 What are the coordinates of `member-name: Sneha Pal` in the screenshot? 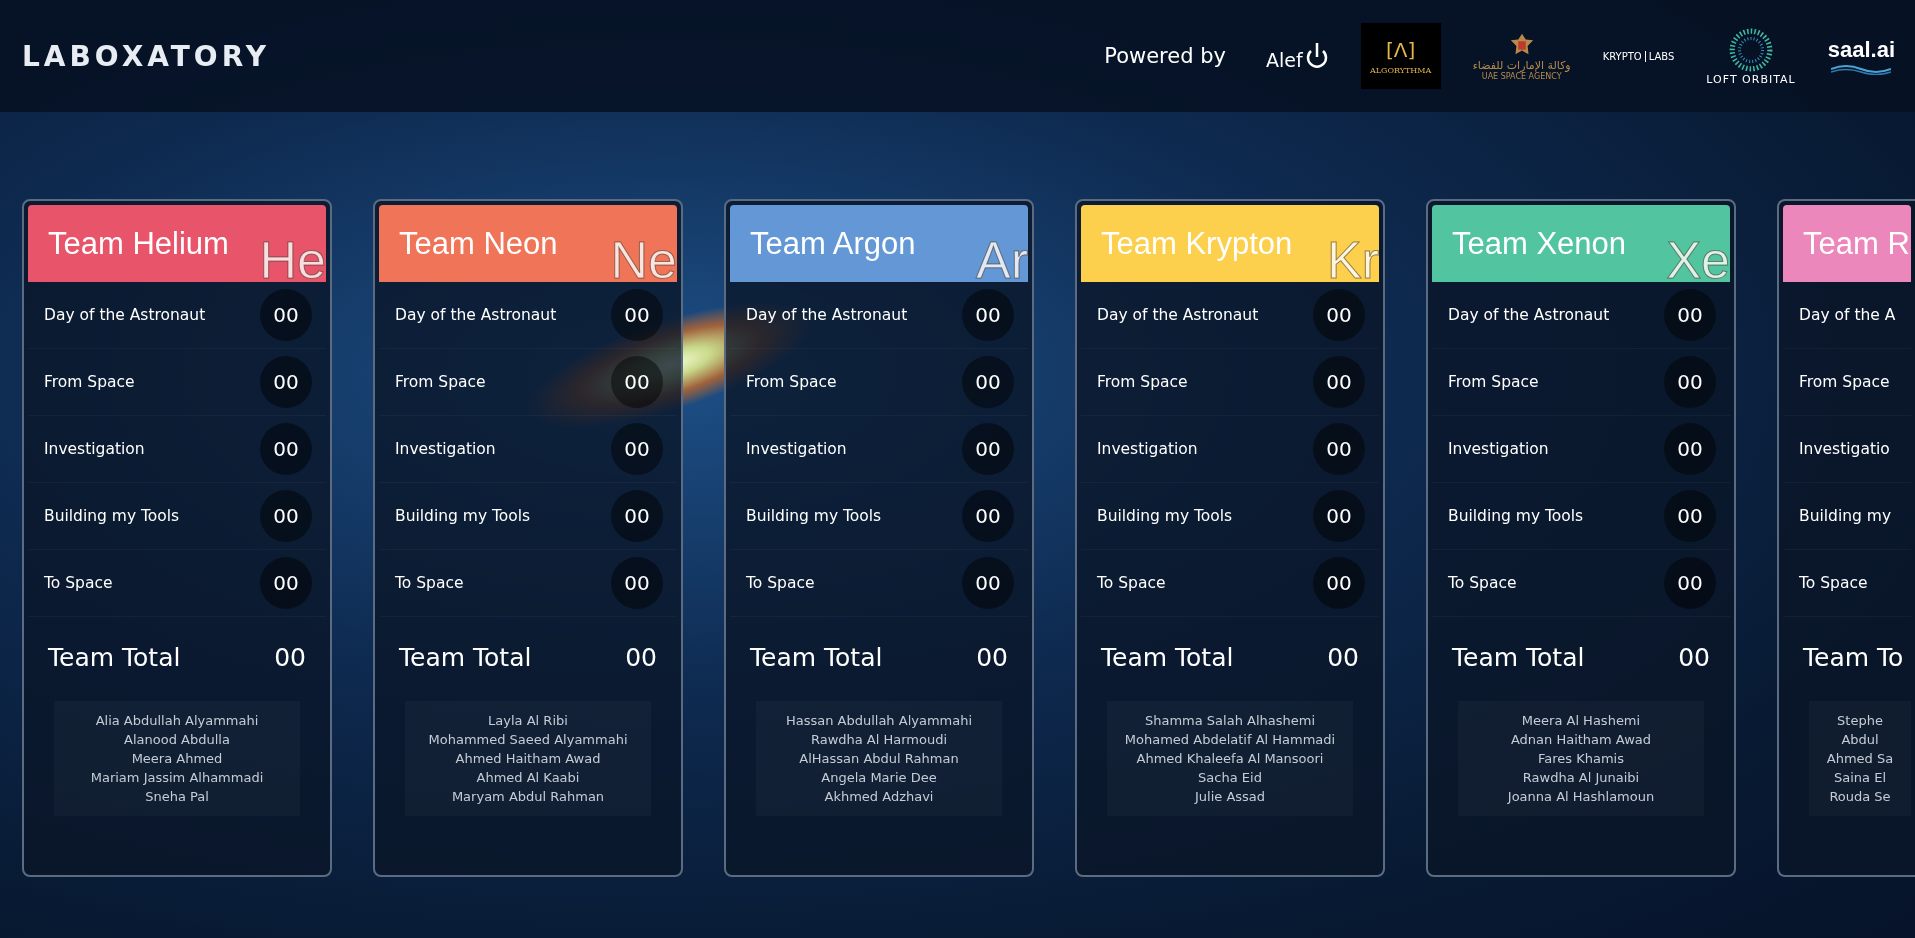 It's located at (177, 796).